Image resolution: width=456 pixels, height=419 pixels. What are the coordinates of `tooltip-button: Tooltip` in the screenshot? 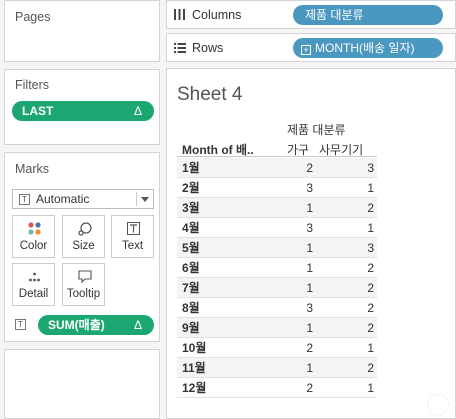 It's located at (83, 284).